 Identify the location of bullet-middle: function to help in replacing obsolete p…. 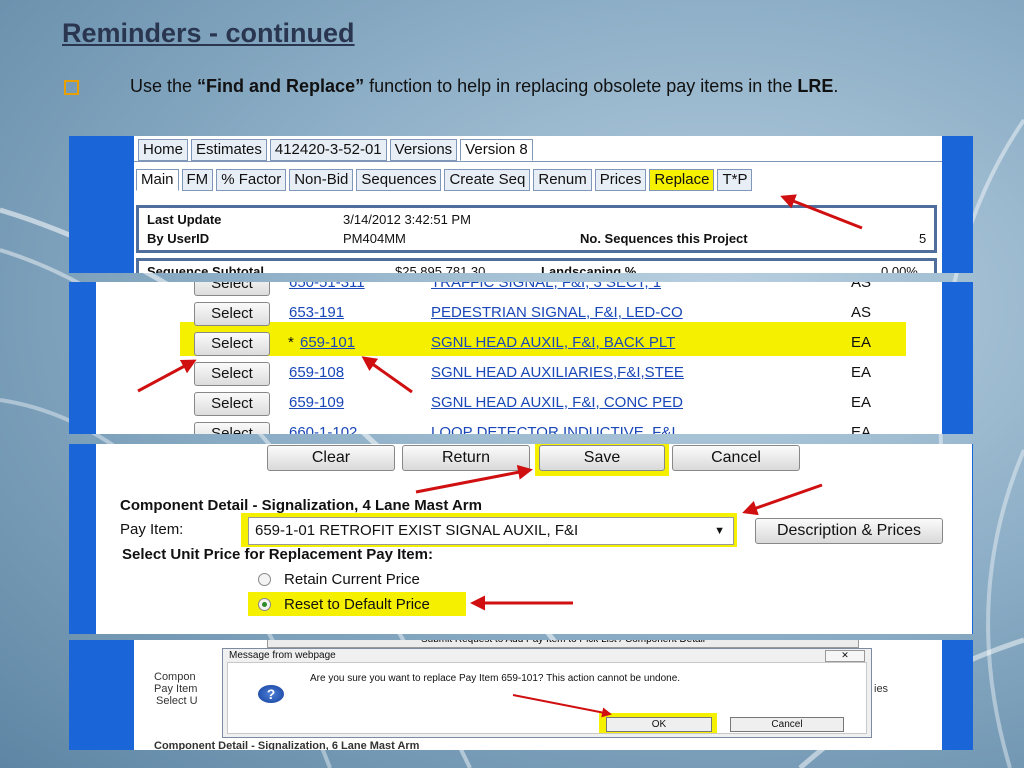
(581, 86).